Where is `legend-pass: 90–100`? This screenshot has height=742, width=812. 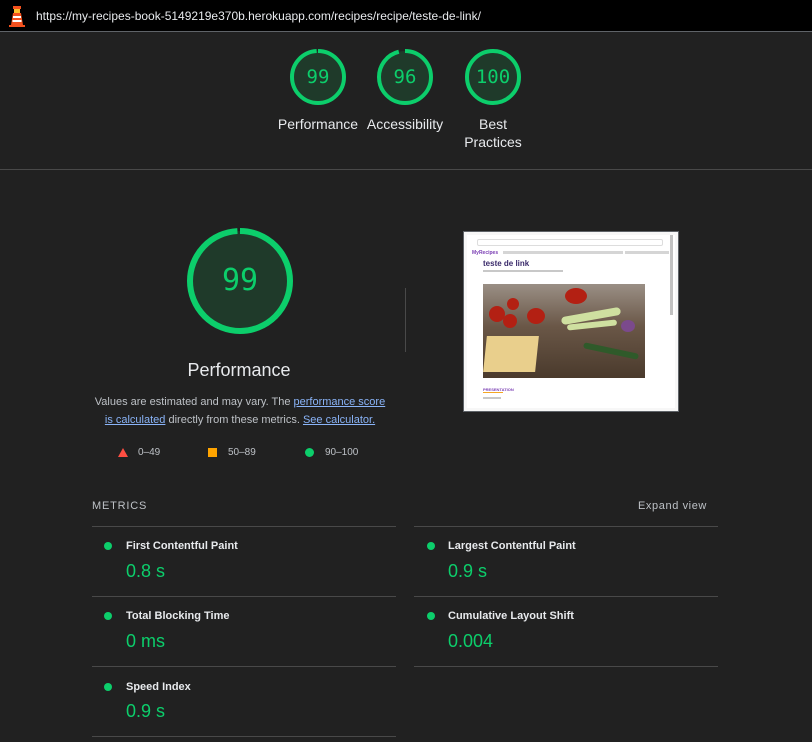
legend-pass: 90–100 is located at coordinates (331, 452).